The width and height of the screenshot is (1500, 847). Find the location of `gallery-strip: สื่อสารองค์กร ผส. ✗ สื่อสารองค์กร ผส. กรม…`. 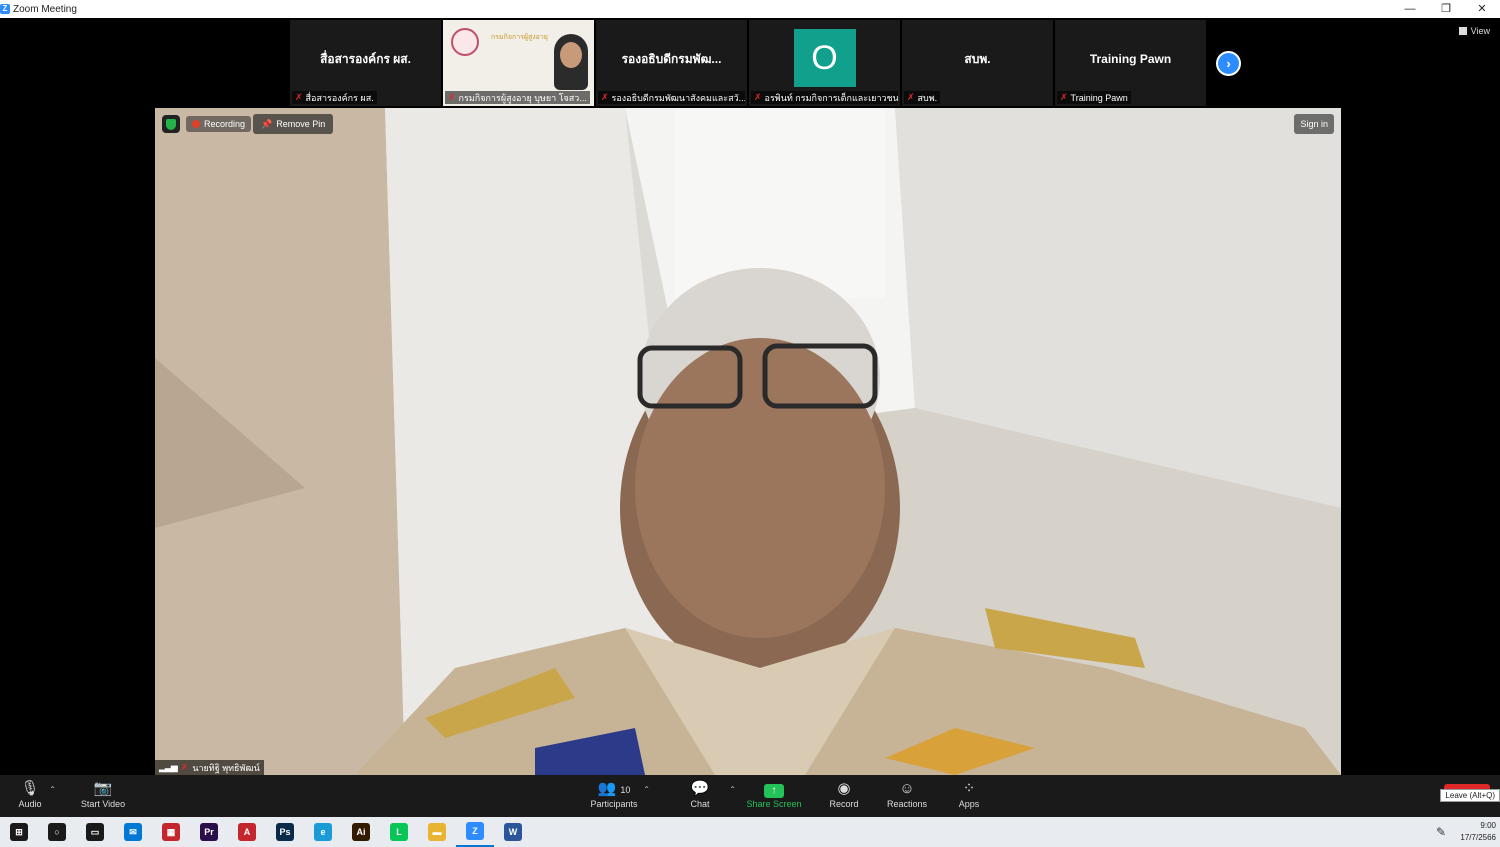

gallery-strip: สื่อสารองค์กร ผส. ✗ สื่อสารองค์กร ผส. กรม… is located at coordinates (749, 63).